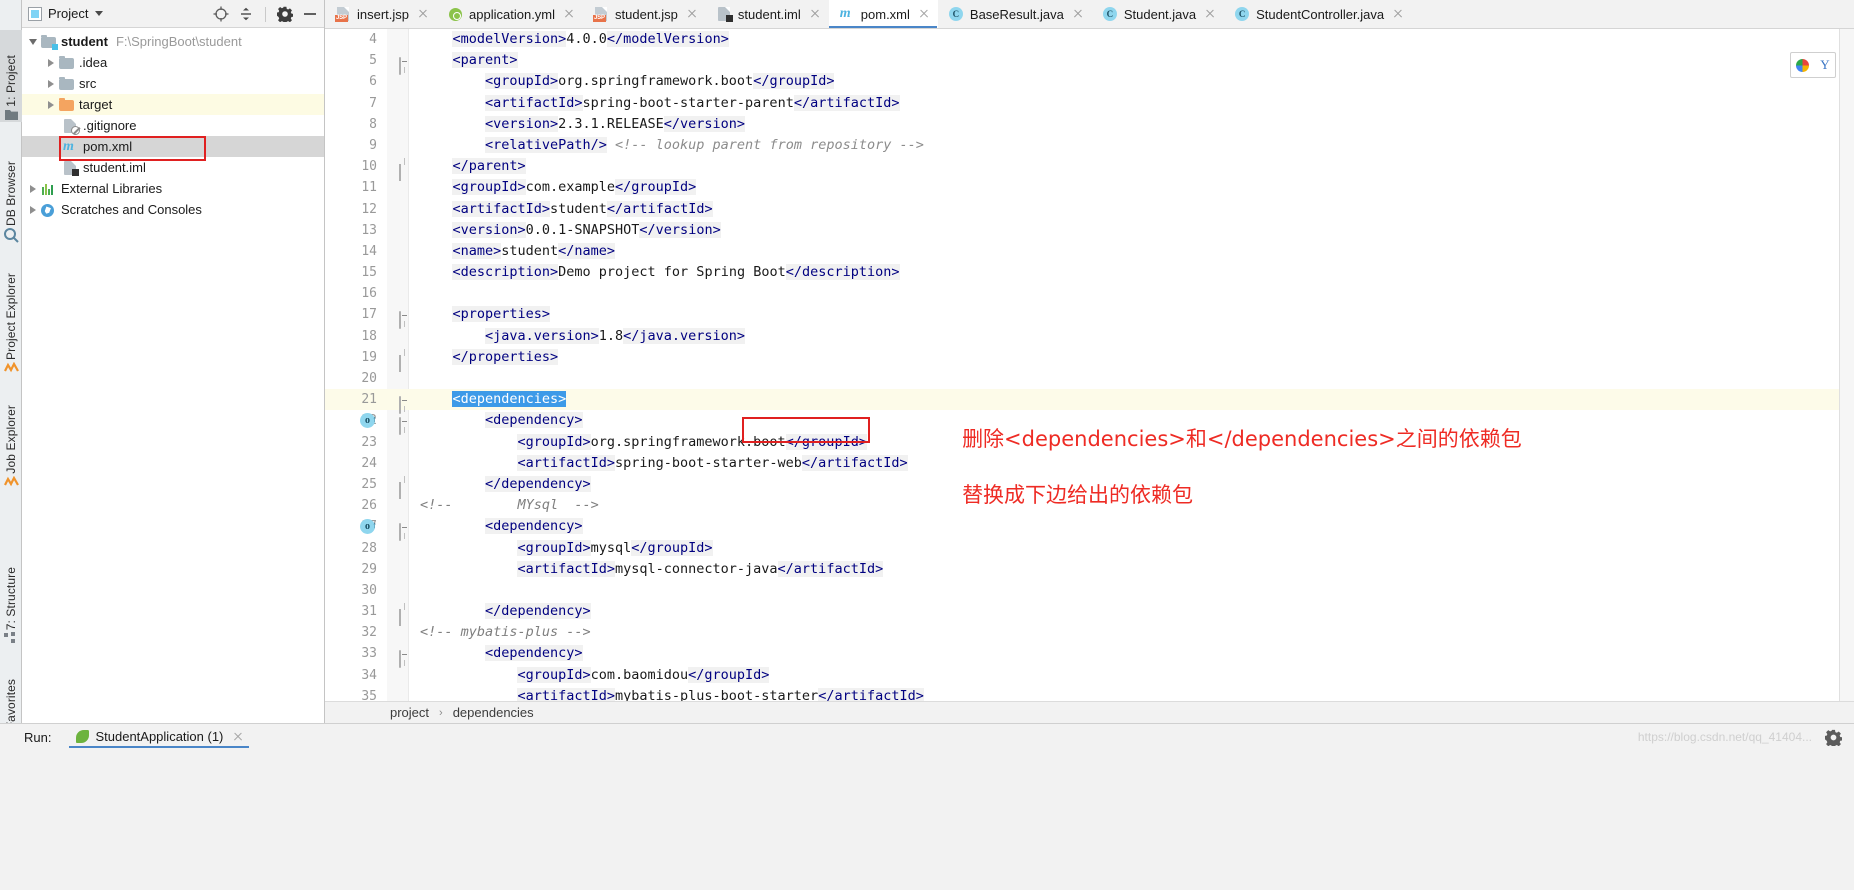 Image resolution: width=1854 pixels, height=890 pixels. What do you see at coordinates (159, 737) in the screenshot?
I see `run-tab-studentapplication: StudentApplication (1)` at bounding box center [159, 737].